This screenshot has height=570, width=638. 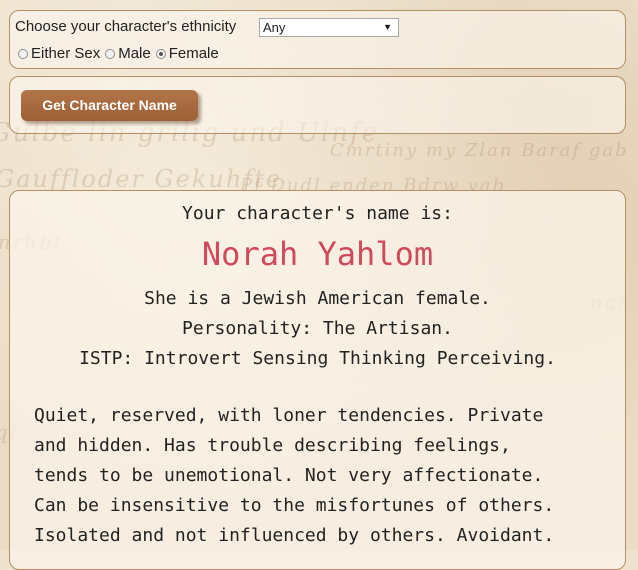 What do you see at coordinates (317, 254) in the screenshot?
I see `character-name: Norah Yahlom` at bounding box center [317, 254].